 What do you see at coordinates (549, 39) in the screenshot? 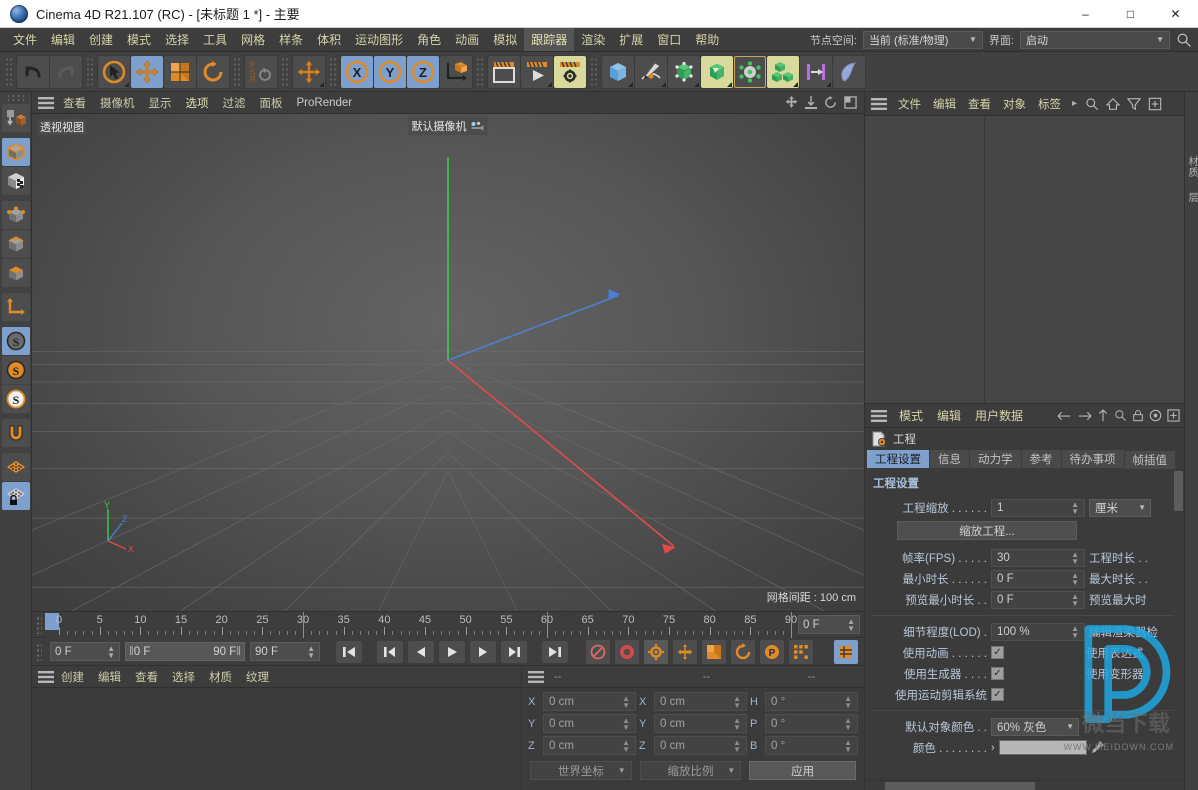
I see `menu-item-13: 跟踪器` at bounding box center [549, 39].